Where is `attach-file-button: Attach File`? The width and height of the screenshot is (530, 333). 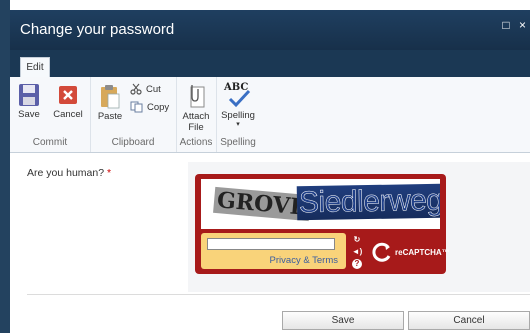 attach-file-button: Attach File is located at coordinates (196, 108).